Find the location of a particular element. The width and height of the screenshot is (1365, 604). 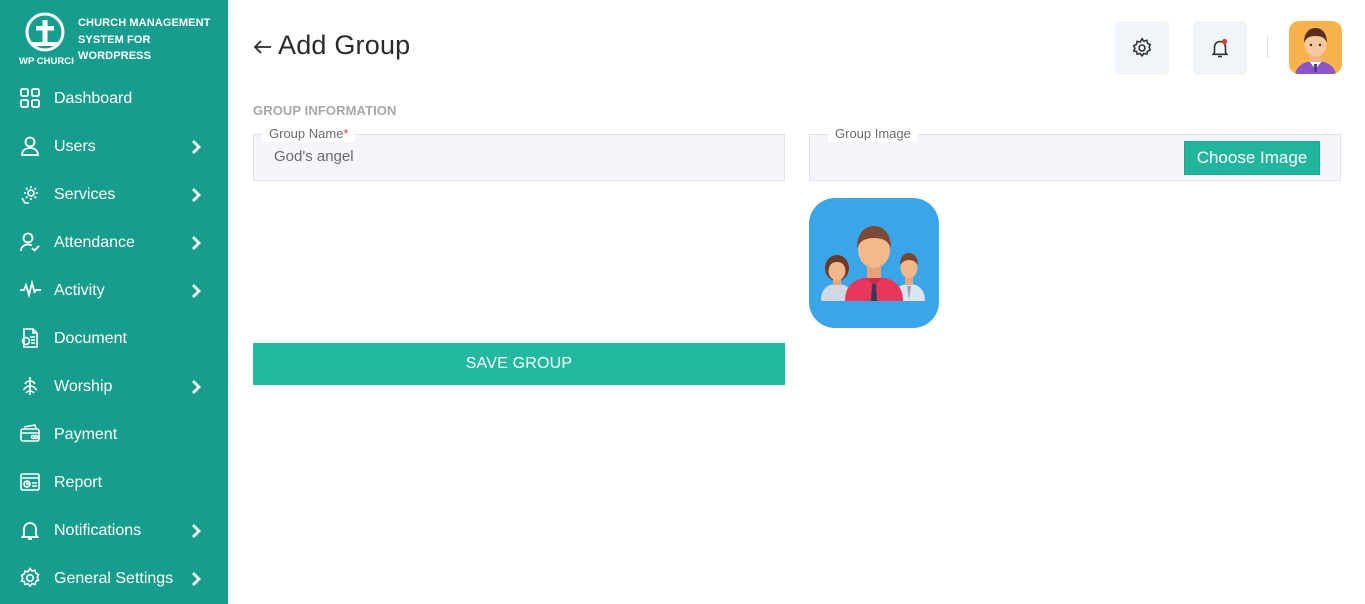

brand-title-line: SYSTEM FOR is located at coordinates (114, 39).